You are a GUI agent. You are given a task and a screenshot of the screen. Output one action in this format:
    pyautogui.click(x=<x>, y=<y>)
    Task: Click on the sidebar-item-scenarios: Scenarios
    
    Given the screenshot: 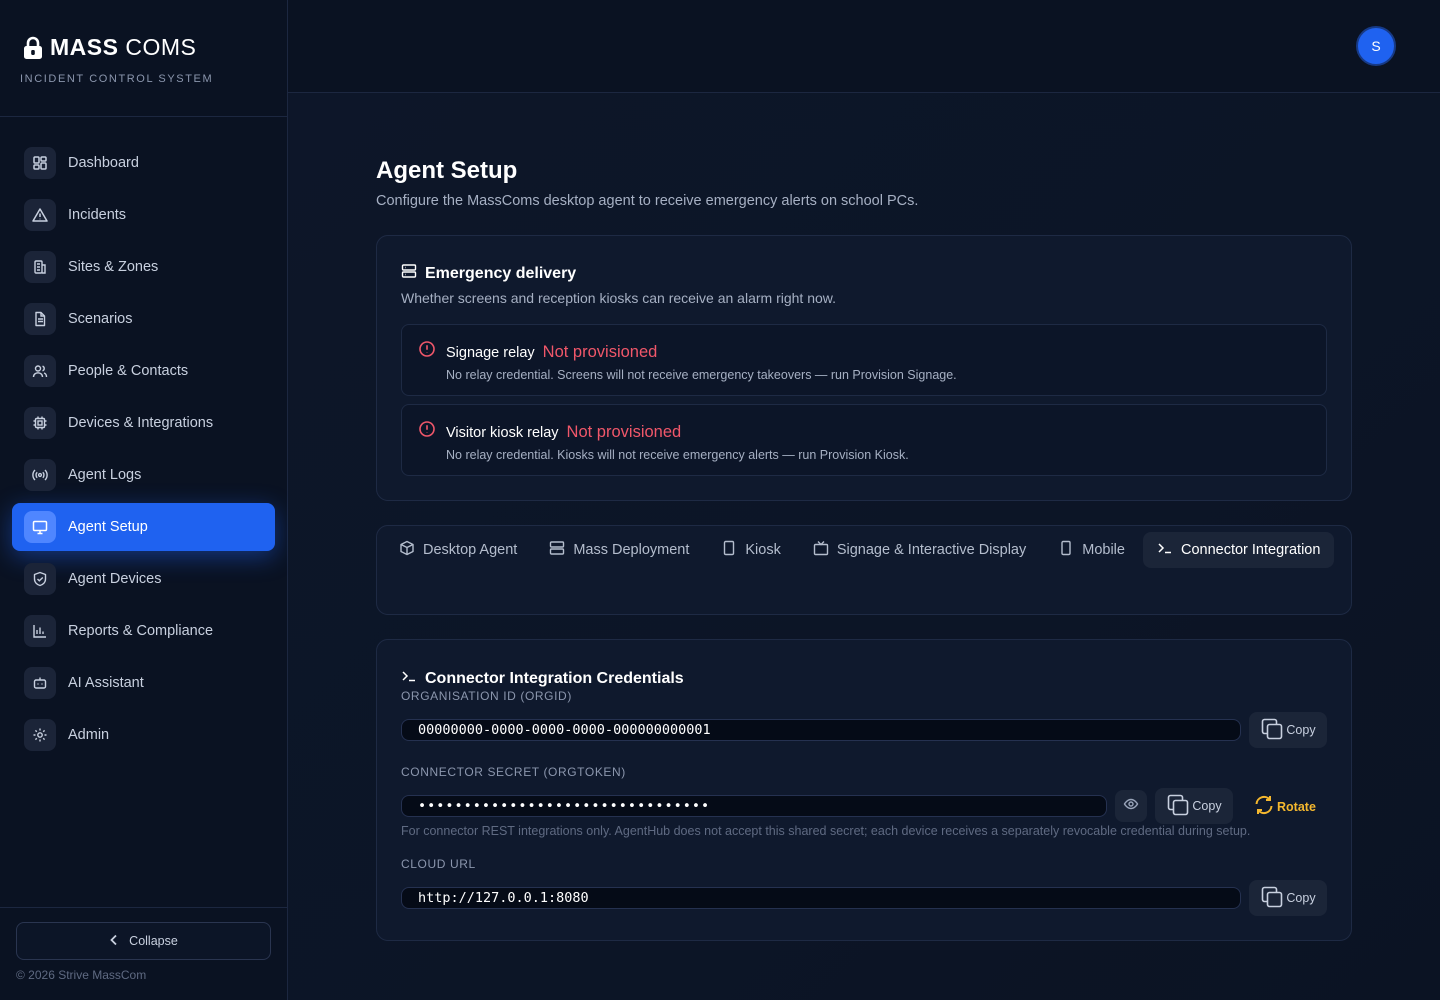 What is the action you would take?
    pyautogui.click(x=143, y=319)
    